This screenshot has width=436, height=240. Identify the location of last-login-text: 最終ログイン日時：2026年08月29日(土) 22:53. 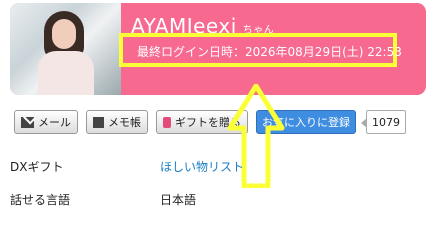
(269, 52).